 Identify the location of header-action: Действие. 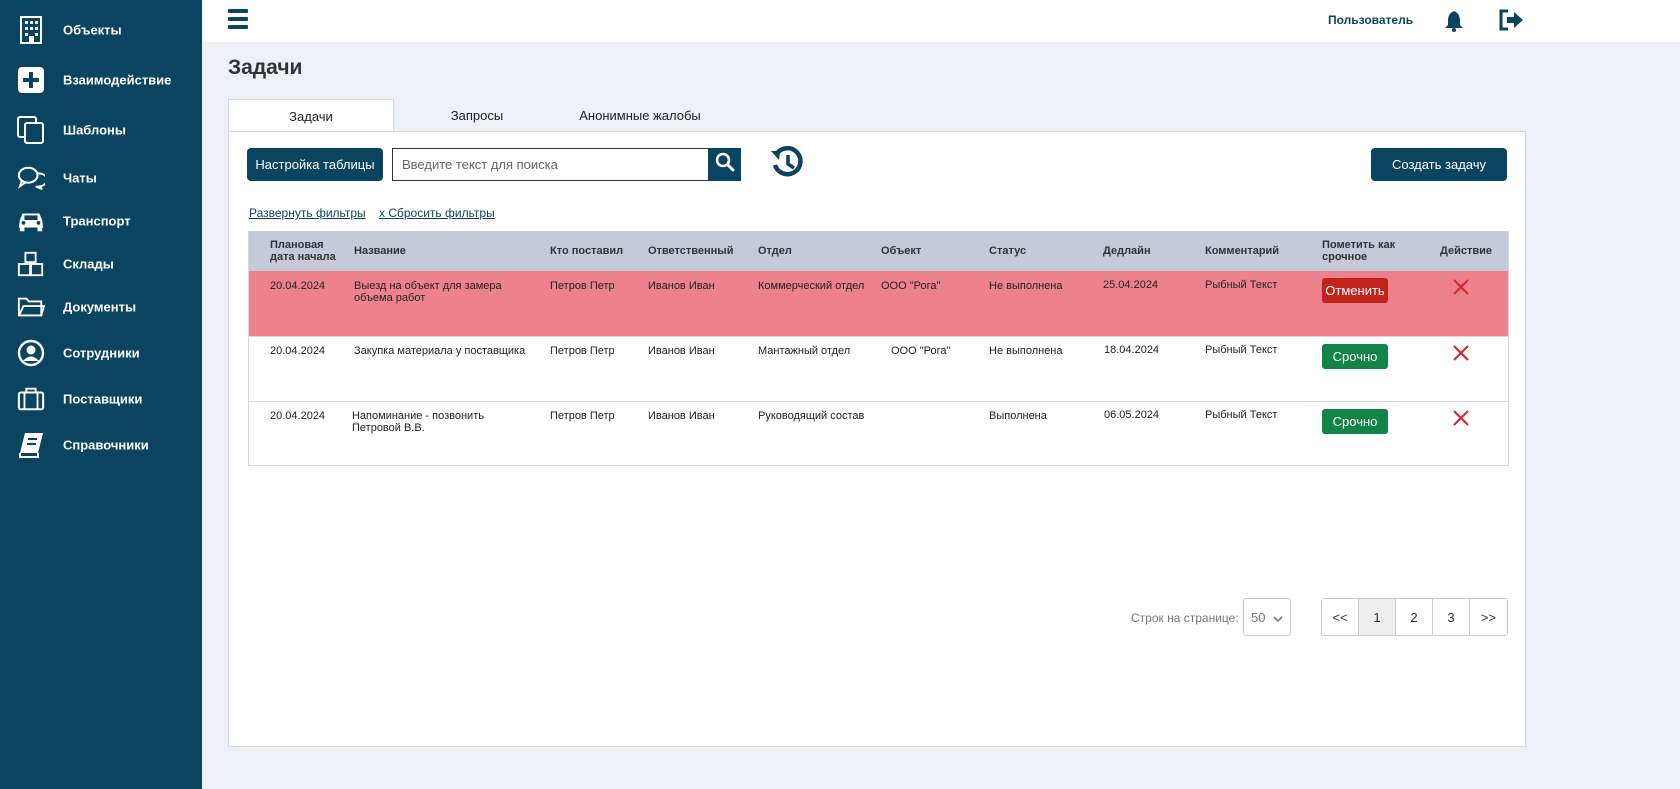
(1466, 251).